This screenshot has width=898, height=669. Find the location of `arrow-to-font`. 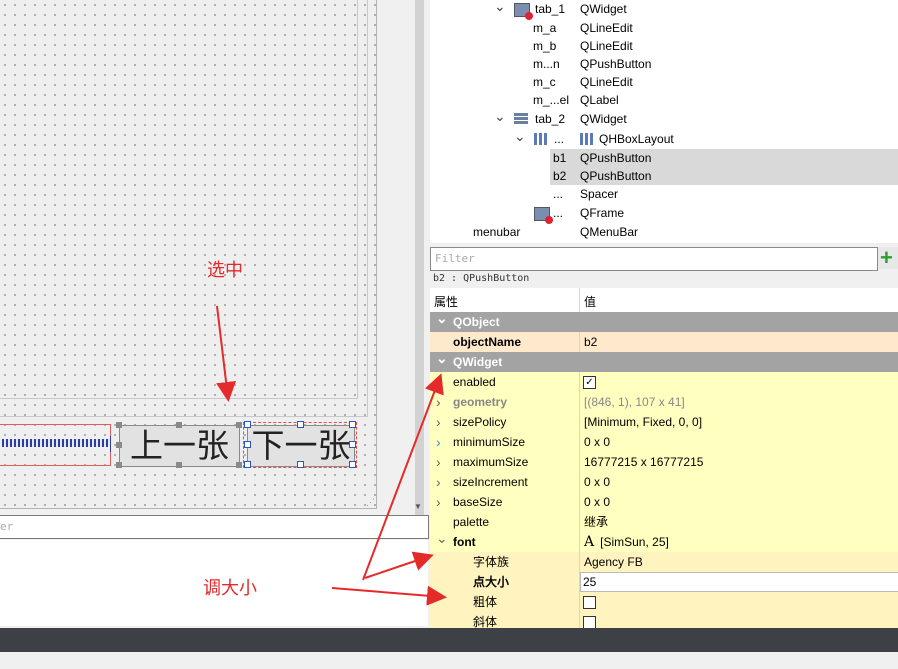

arrow-to-font is located at coordinates (399, 565).